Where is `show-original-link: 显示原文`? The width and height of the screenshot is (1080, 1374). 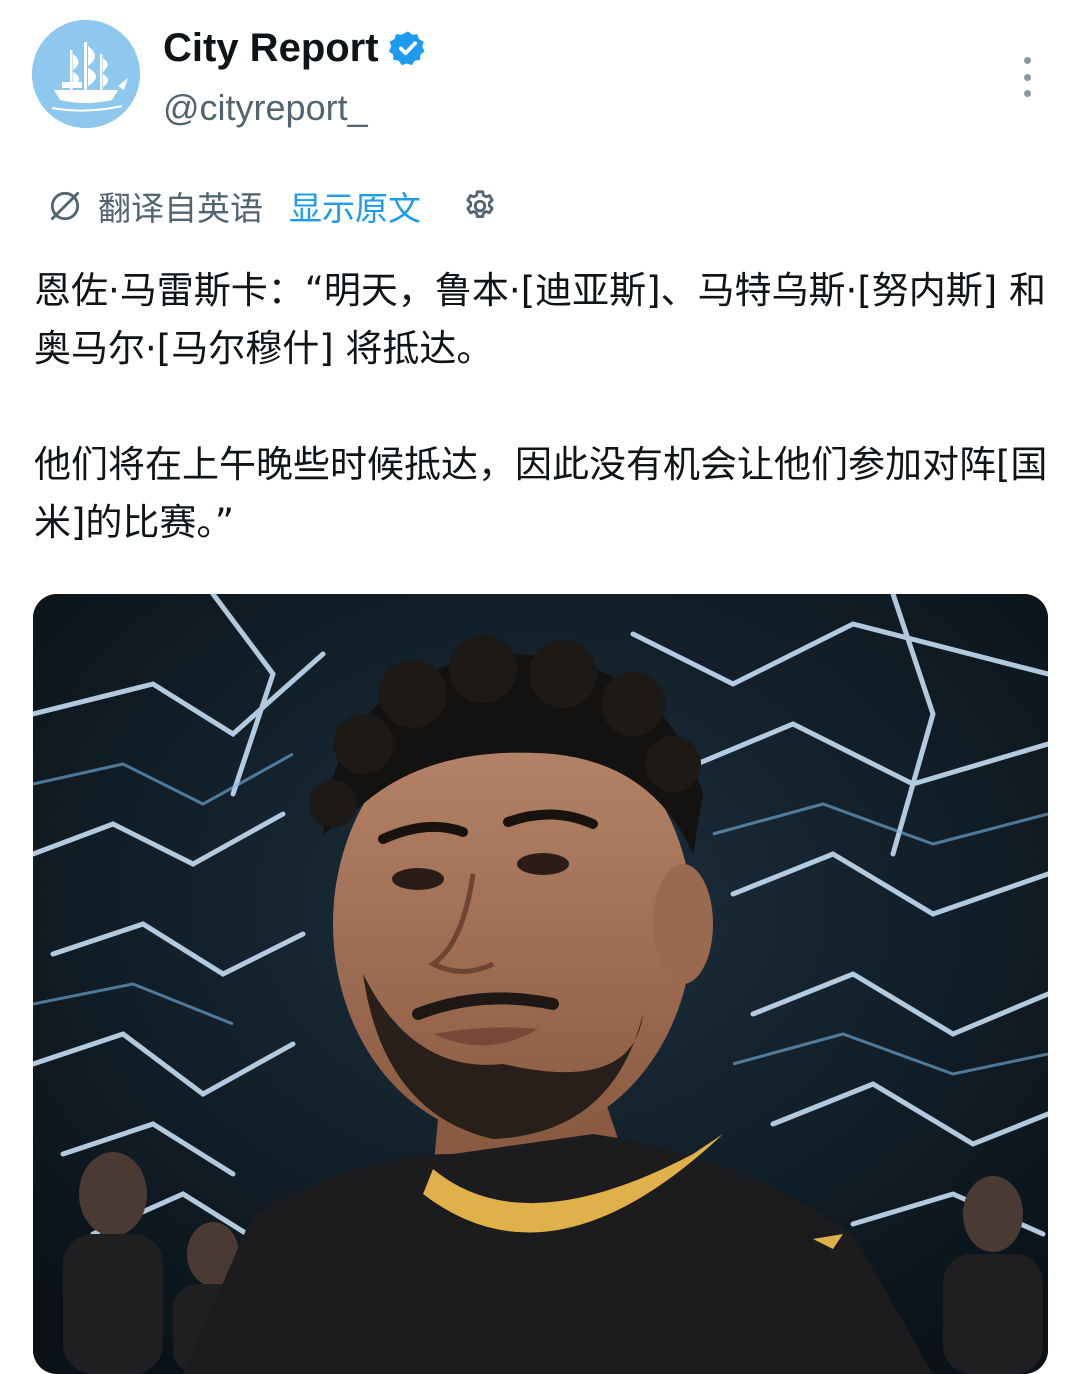
show-original-link: 显示原文 is located at coordinates (355, 206).